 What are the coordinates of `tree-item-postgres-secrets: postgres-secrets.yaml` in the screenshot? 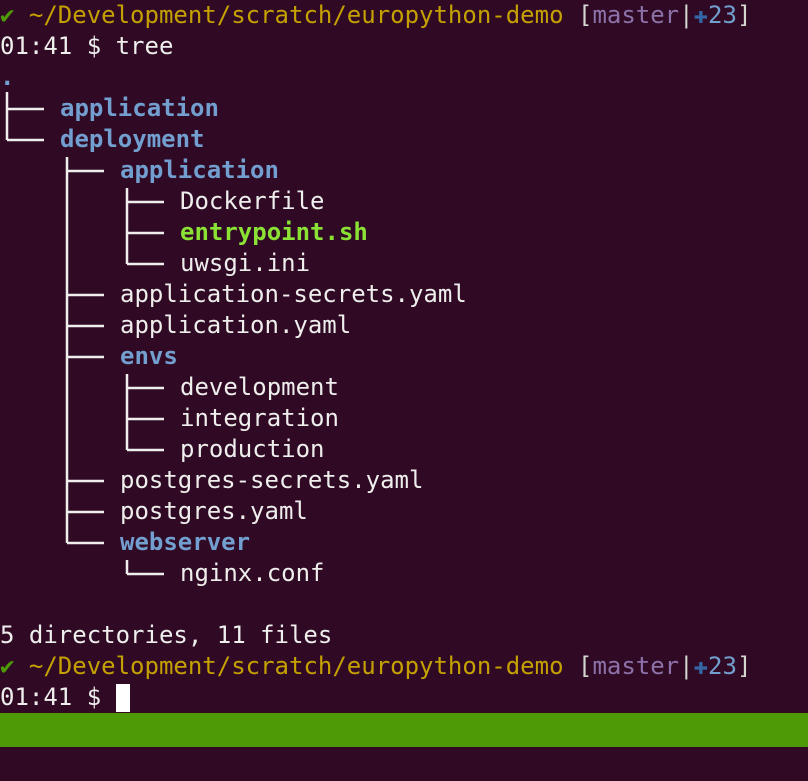 It's located at (272, 480).